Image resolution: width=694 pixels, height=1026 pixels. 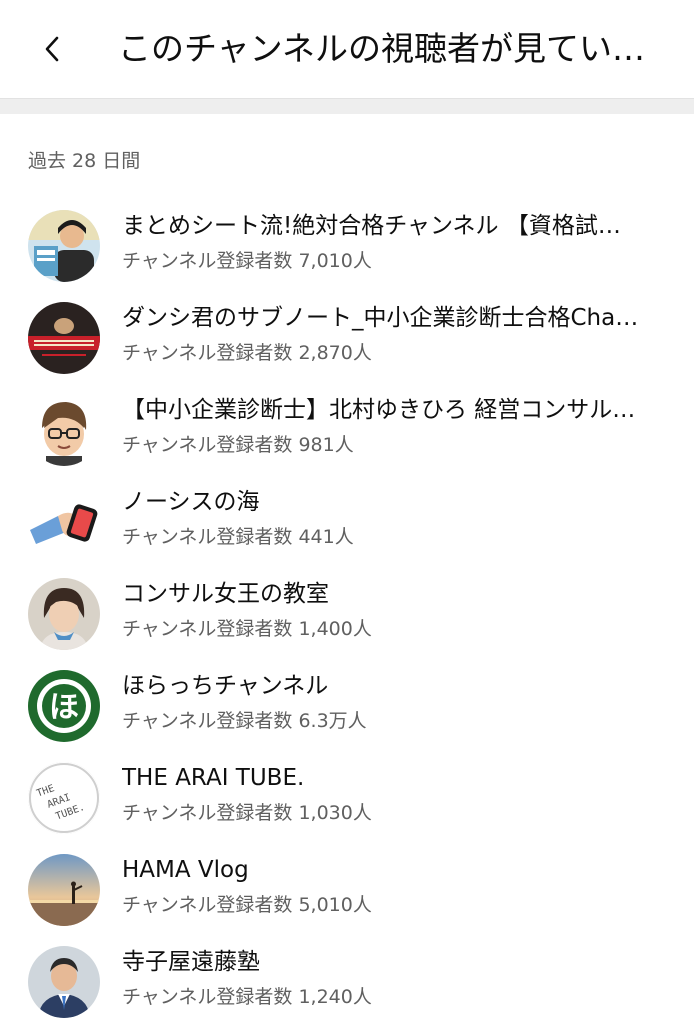 What do you see at coordinates (191, 502) in the screenshot?
I see `channel-name: ノーシスの海` at bounding box center [191, 502].